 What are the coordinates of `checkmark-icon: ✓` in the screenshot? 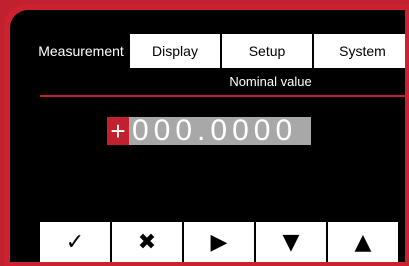 It's located at (75, 242).